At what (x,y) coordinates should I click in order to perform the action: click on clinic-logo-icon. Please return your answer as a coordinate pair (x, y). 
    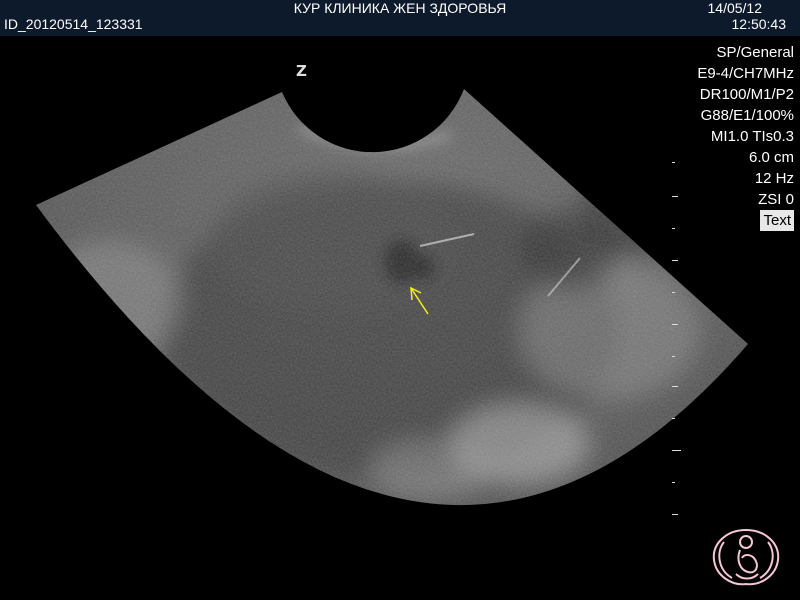
    Looking at the image, I should click on (746, 557).